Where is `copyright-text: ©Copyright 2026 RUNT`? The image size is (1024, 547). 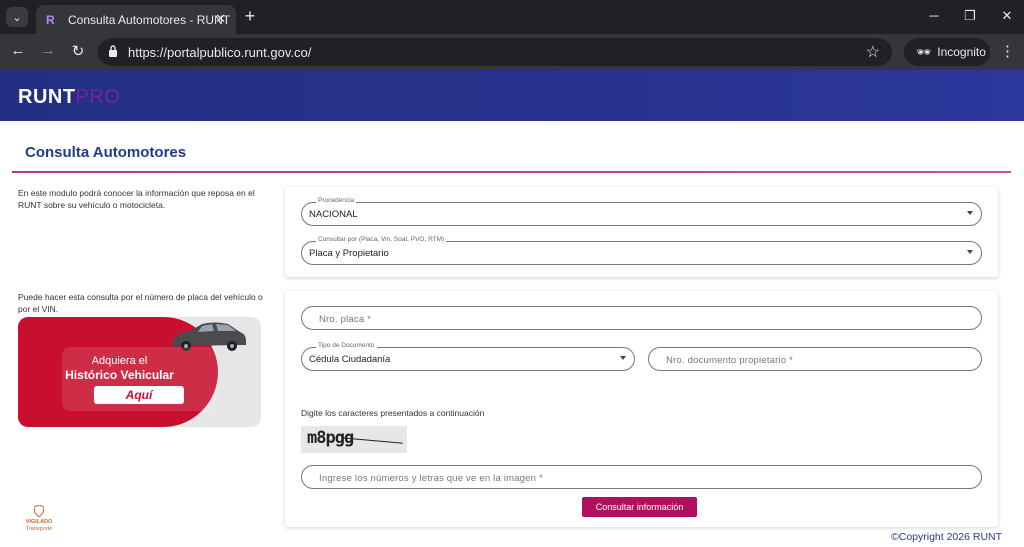 copyright-text: ©Copyright 2026 RUNT is located at coordinates (947, 537).